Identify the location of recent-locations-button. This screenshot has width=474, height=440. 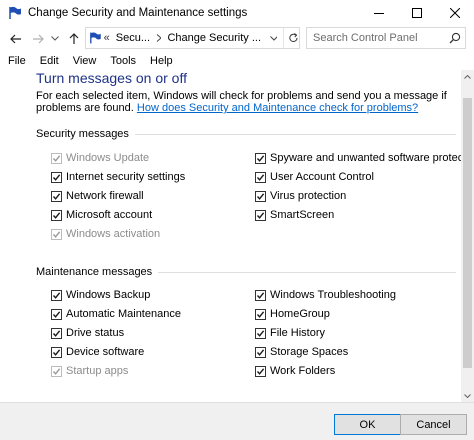
(55, 39).